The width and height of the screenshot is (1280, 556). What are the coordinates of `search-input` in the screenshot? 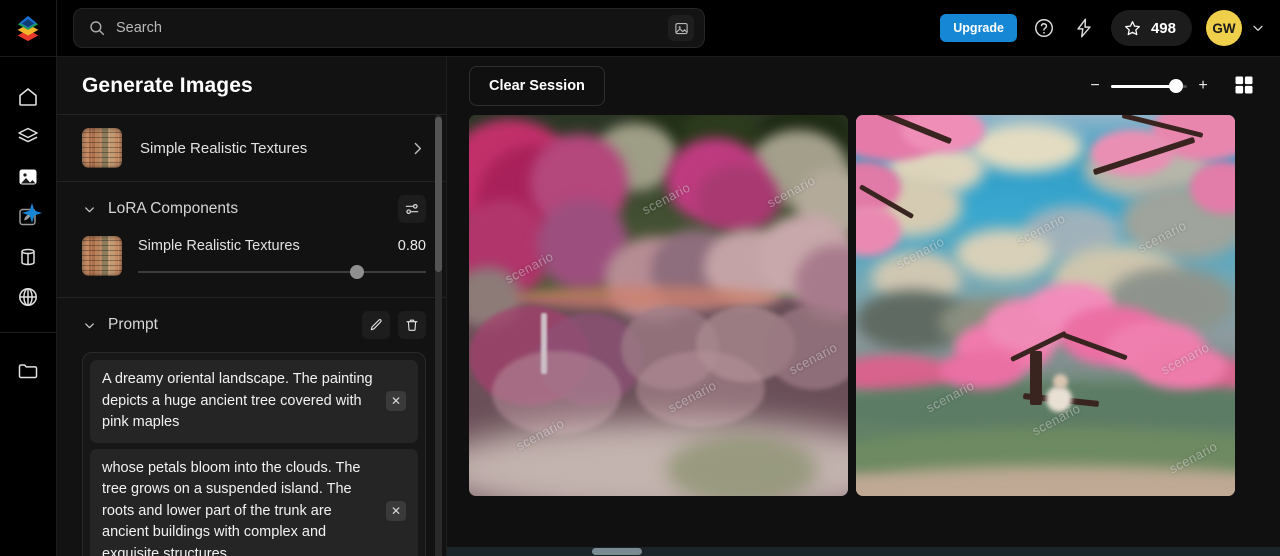 It's located at (387, 28).